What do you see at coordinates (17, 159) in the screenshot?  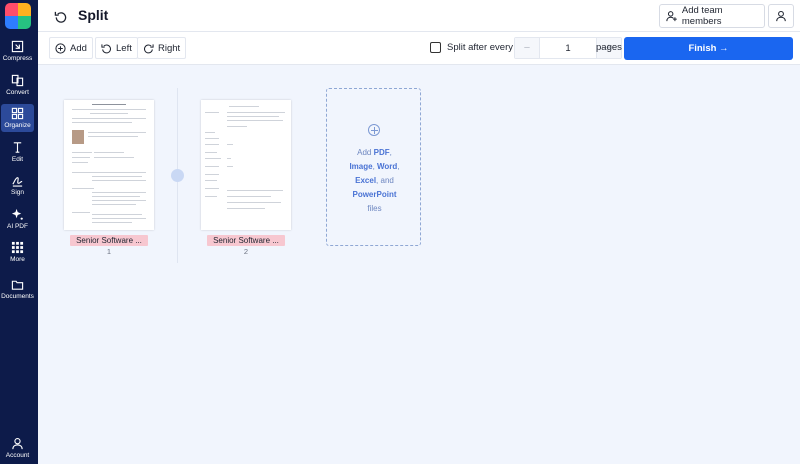 I see `sidebar-item-label: Edit` at bounding box center [17, 159].